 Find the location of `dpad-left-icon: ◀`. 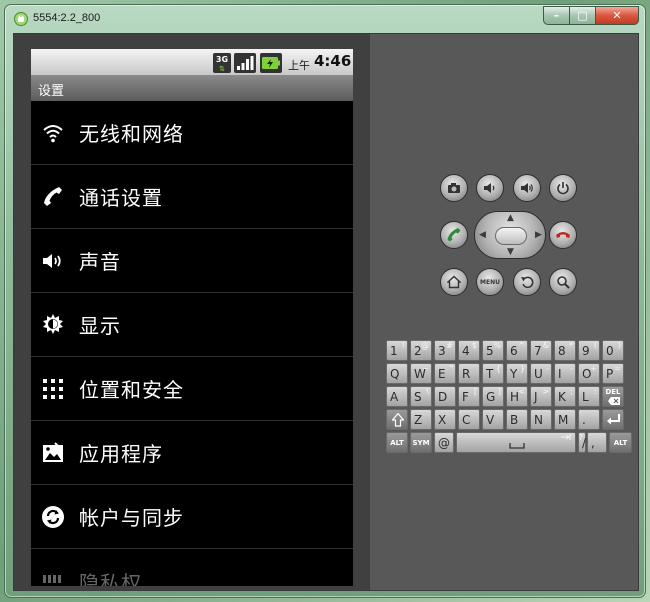

dpad-left-icon: ◀ is located at coordinates (482, 235).